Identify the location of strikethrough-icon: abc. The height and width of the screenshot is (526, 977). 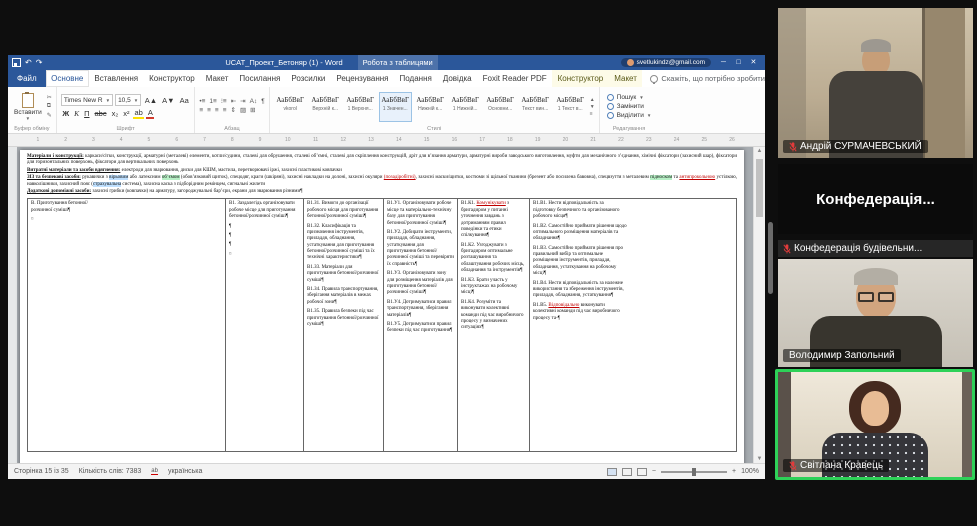
(100, 114).